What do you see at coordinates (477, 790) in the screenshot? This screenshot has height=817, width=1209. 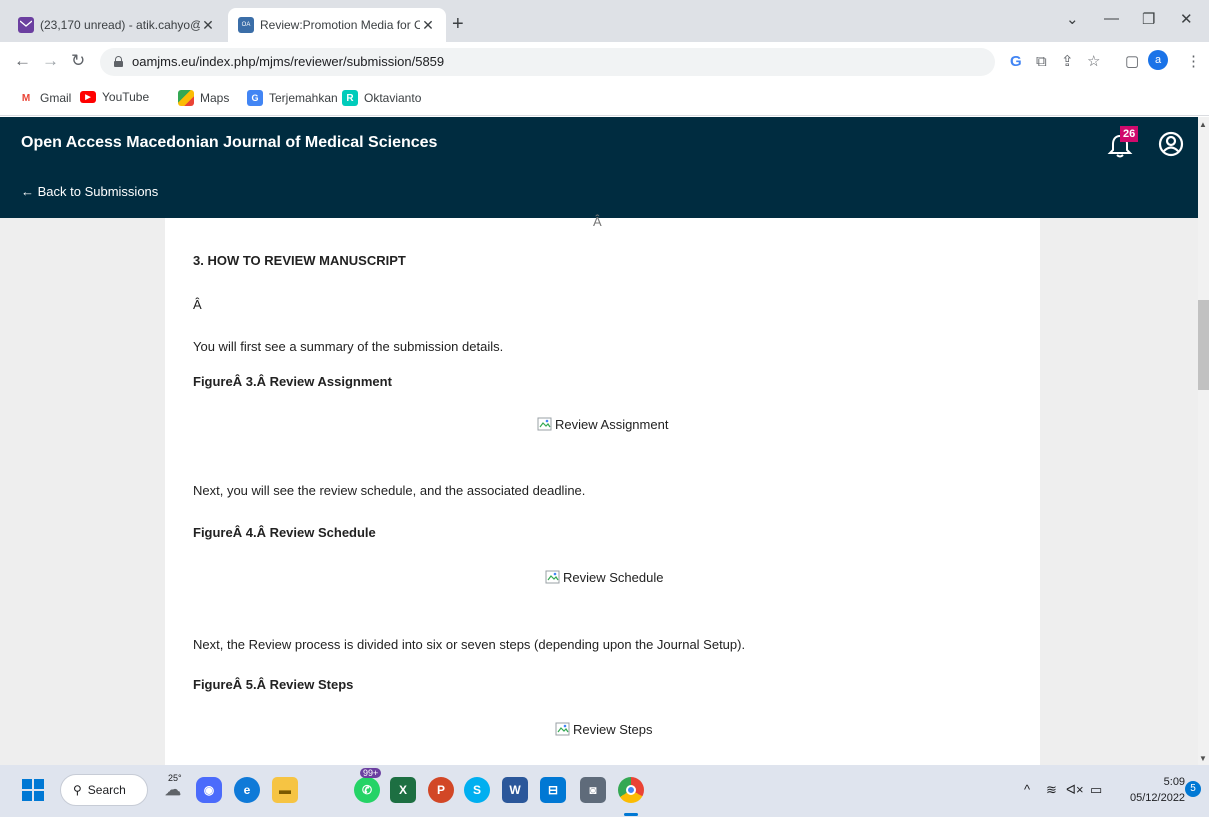 I see `skype-icon: S` at bounding box center [477, 790].